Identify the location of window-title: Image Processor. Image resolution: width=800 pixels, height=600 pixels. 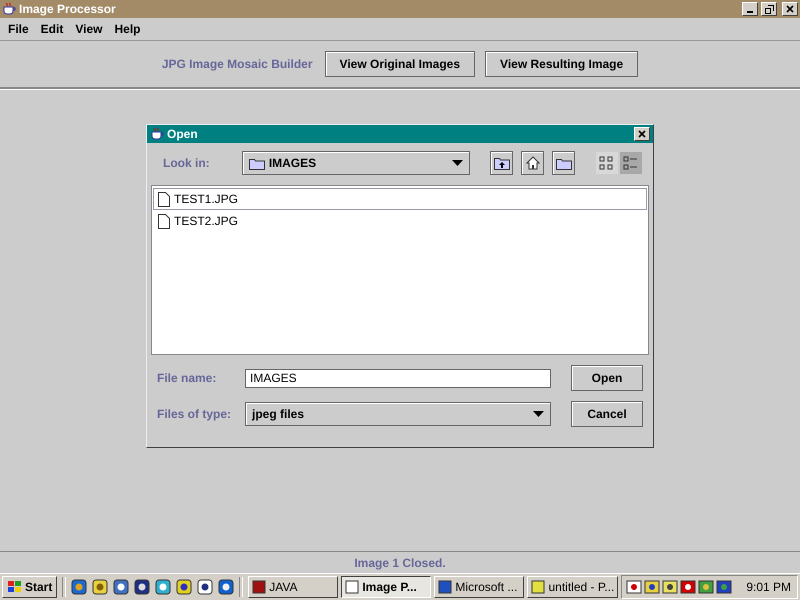
(67, 9).